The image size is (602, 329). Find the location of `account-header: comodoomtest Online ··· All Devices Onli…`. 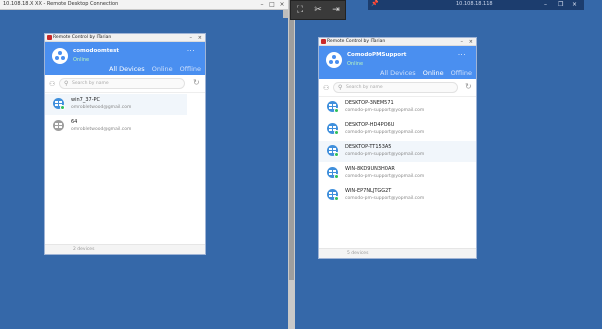

account-header: comodoomtest Online ··· All Devices Onli… is located at coordinates (125, 58).